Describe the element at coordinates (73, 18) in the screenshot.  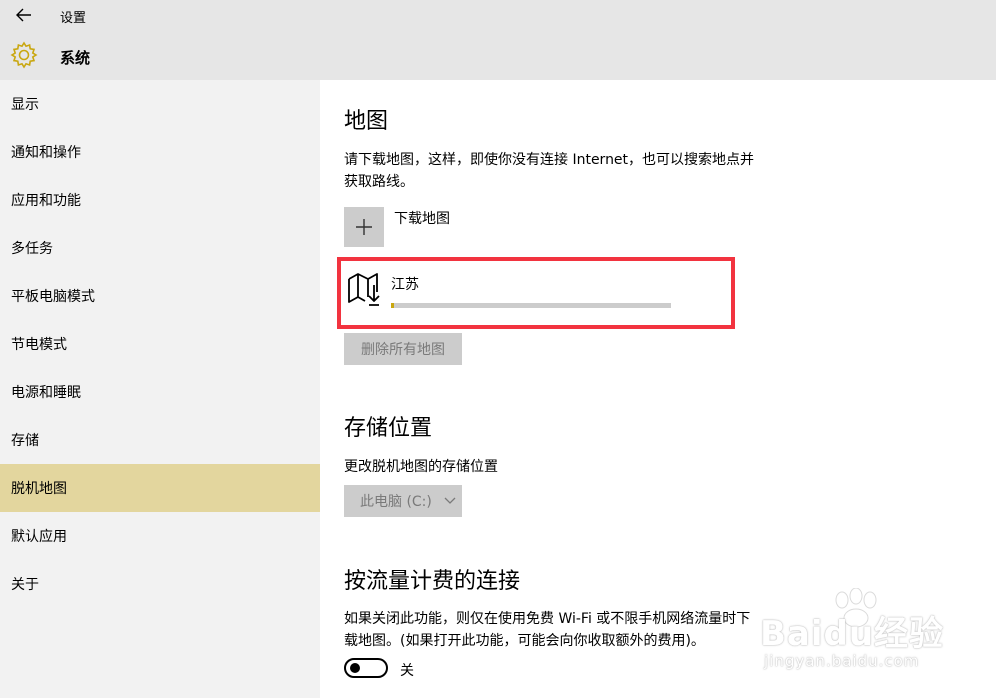
I see `window-title: 设置` at that location.